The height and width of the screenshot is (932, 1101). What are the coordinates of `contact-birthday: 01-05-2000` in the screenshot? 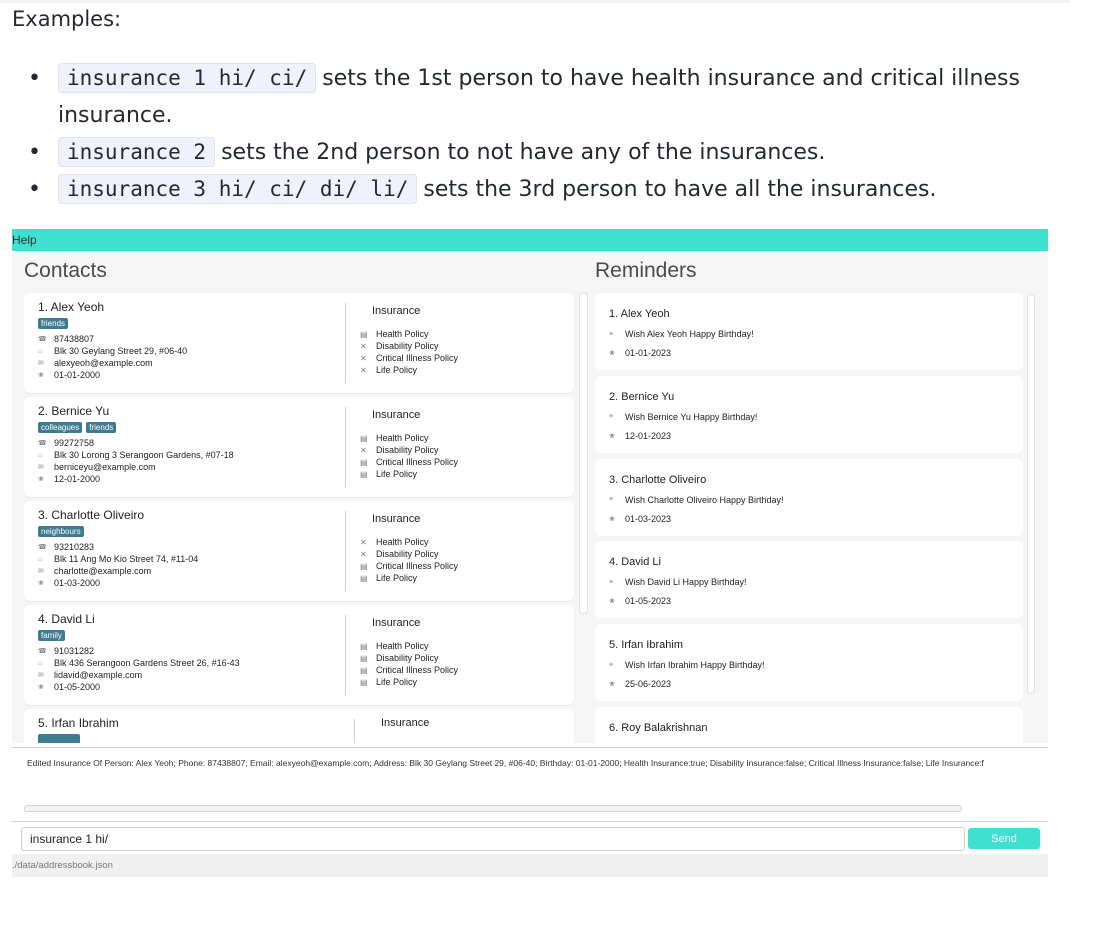 It's located at (77, 687).